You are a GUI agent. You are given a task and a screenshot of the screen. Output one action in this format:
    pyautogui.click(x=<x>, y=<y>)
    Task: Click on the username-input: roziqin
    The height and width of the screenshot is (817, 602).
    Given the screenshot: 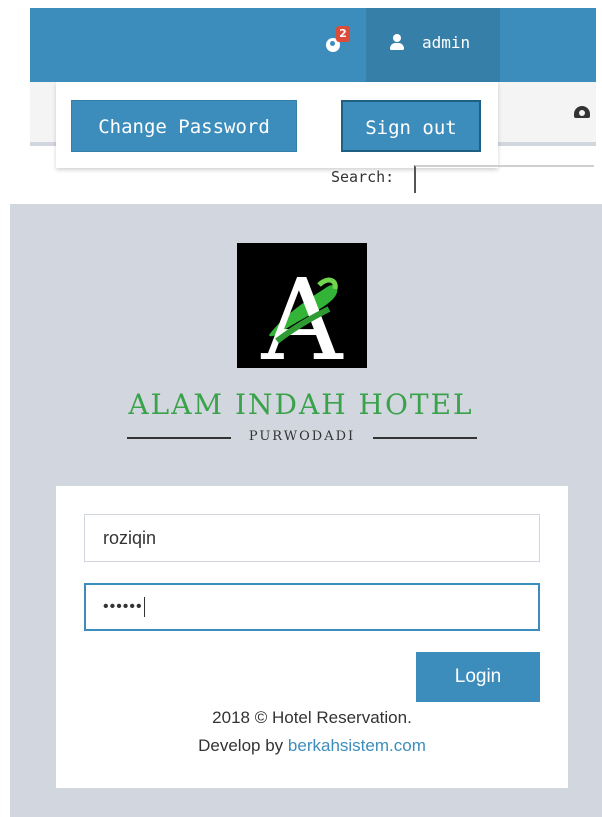 What is the action you would take?
    pyautogui.click(x=312, y=538)
    